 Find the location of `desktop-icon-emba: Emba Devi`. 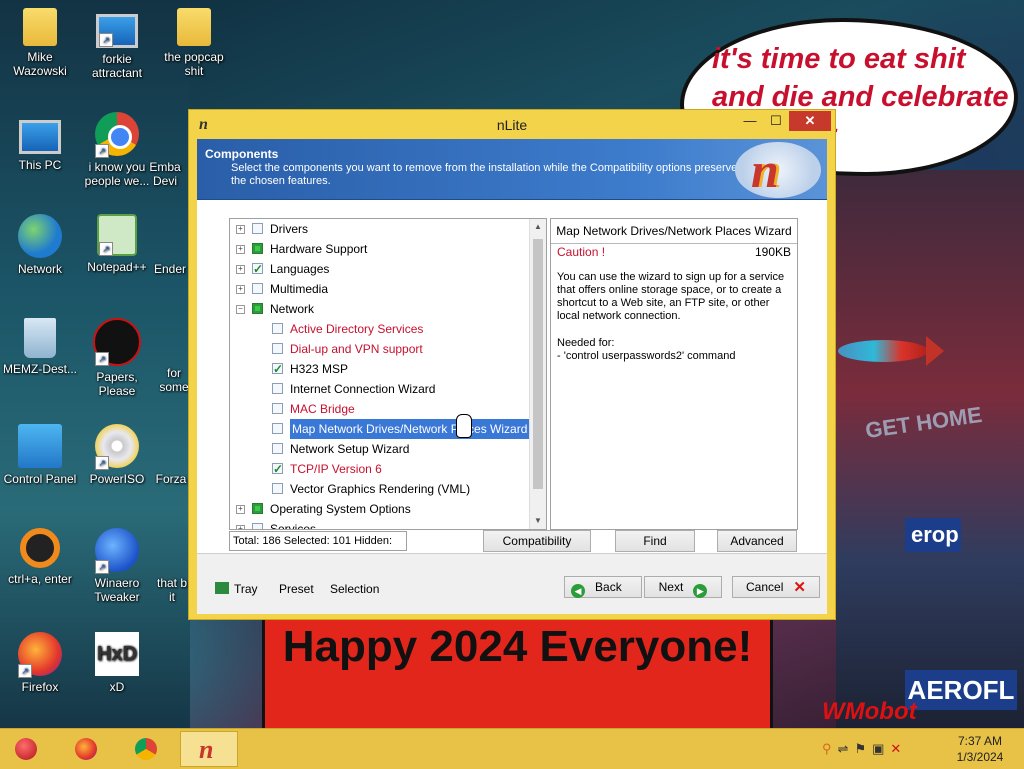

desktop-icon-emba: Emba Devi is located at coordinates (165, 150).